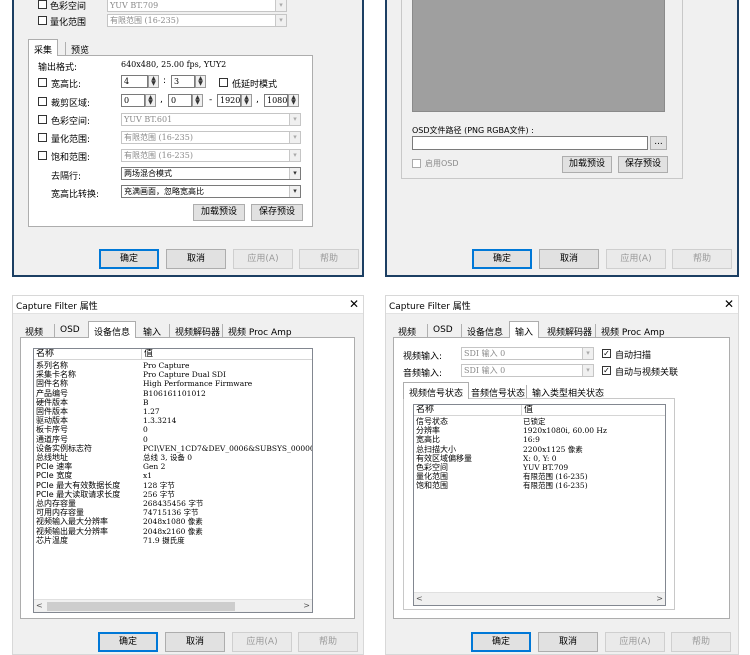  I want to click on table-row: 通道序号 0, so click(173, 439).